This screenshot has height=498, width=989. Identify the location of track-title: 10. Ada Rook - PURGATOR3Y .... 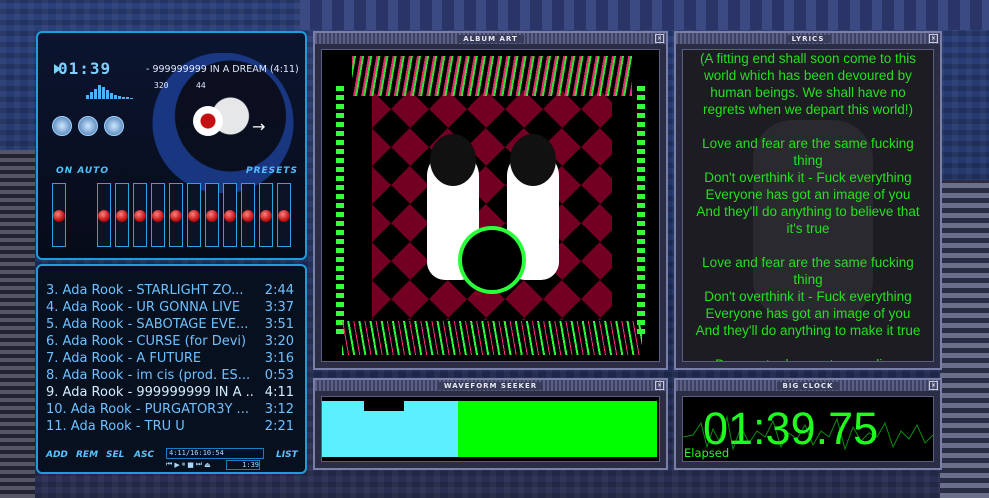
(147, 409).